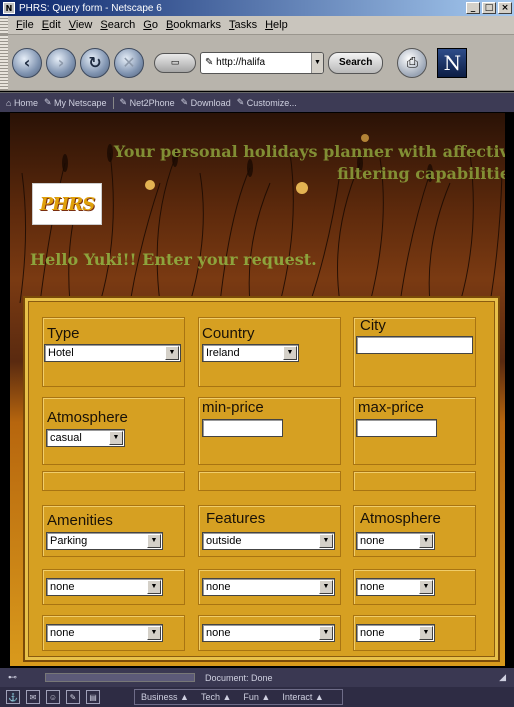 The height and width of the screenshot is (707, 514). What do you see at coordinates (66, 438) in the screenshot?
I see `atmosphere-value: casual` at bounding box center [66, 438].